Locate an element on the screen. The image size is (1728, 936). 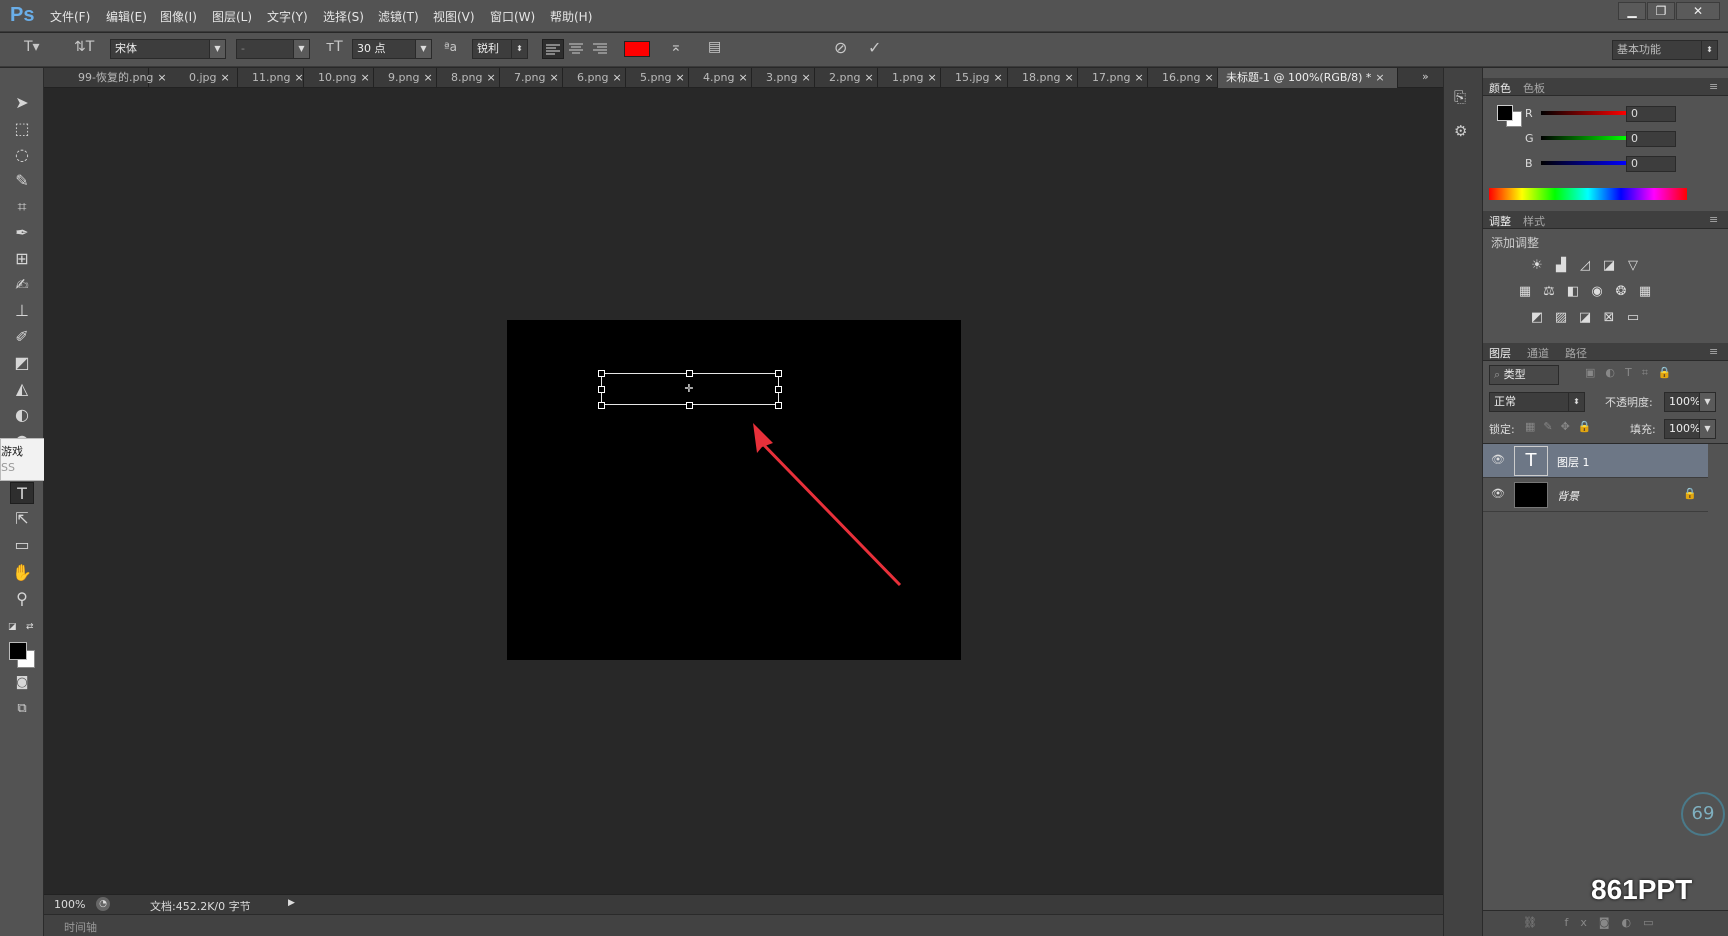
fill-field: 100% ▼ is located at coordinates (1690, 429).